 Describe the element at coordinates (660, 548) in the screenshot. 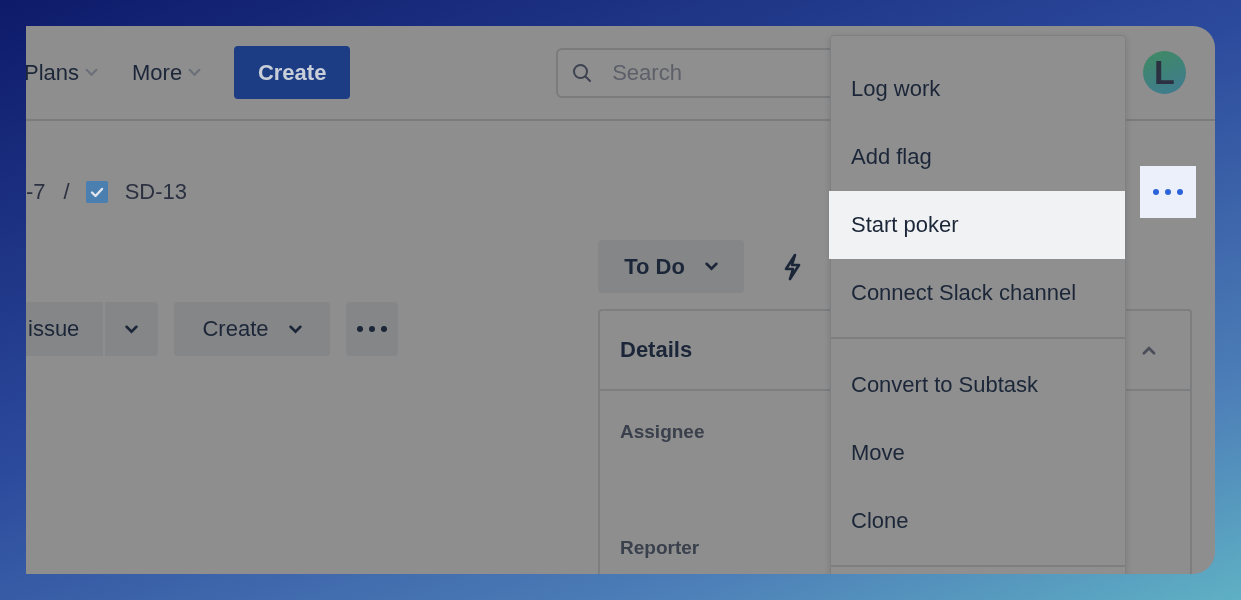

I see `field-label: Reporter` at that location.